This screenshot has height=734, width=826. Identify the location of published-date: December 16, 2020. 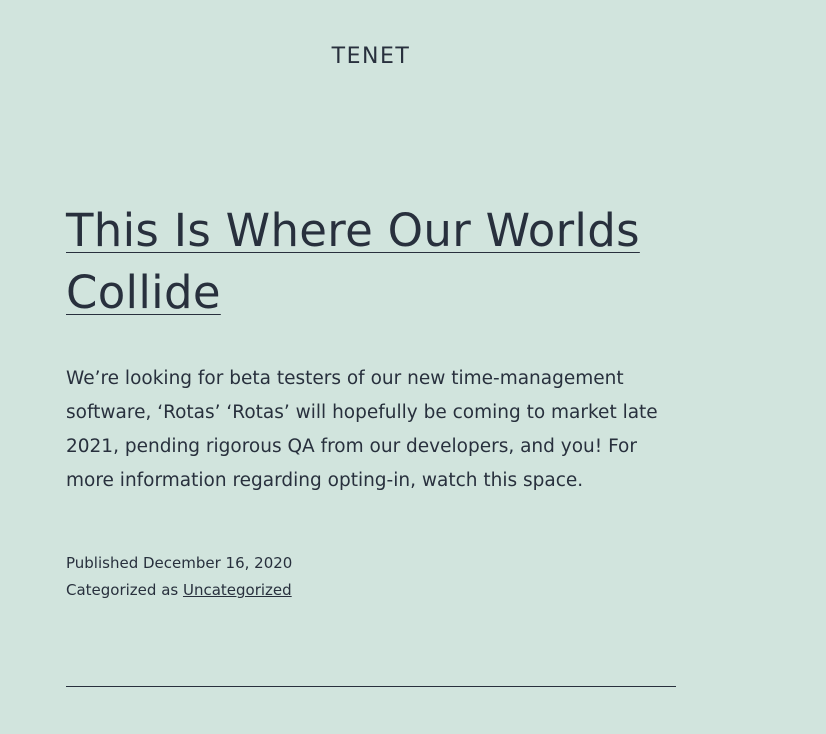
(218, 563).